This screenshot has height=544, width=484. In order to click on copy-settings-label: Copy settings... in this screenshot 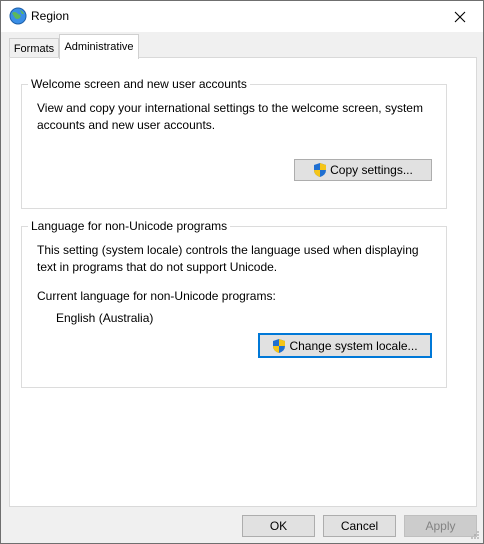, I will do `click(371, 170)`.